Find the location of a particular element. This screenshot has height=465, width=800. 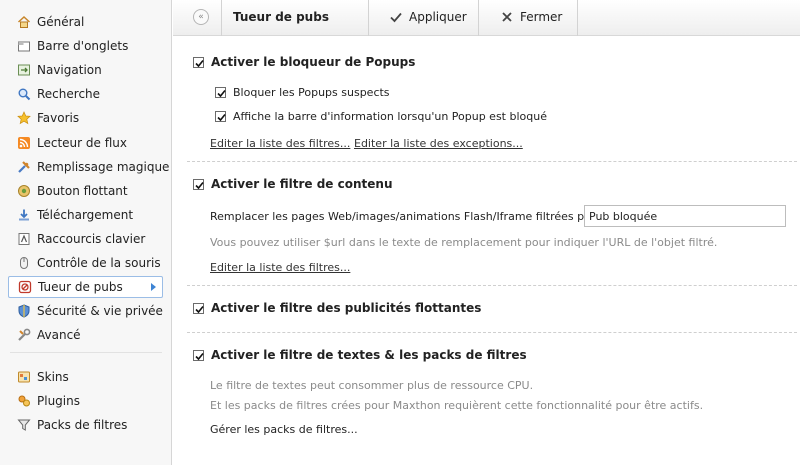

sidebar-item-label: Avancé is located at coordinates (59, 335).